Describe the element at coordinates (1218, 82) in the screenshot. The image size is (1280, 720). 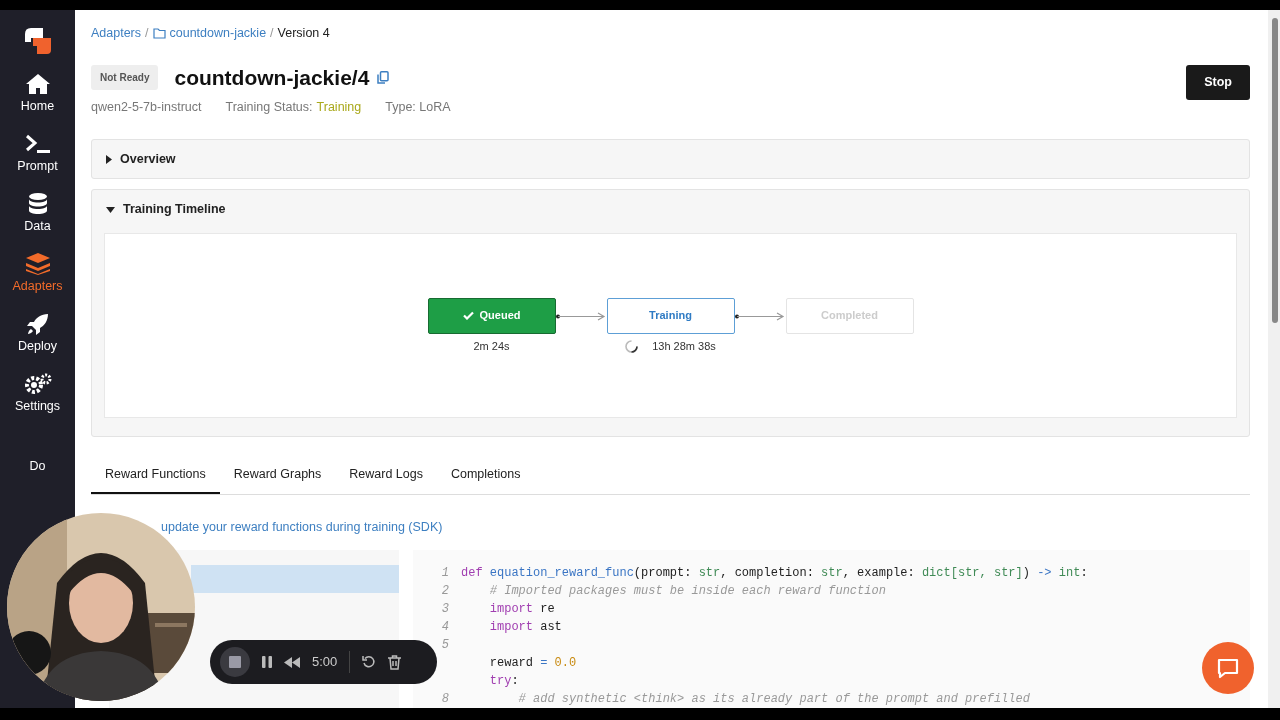
I see `stop-button: Stop` at that location.